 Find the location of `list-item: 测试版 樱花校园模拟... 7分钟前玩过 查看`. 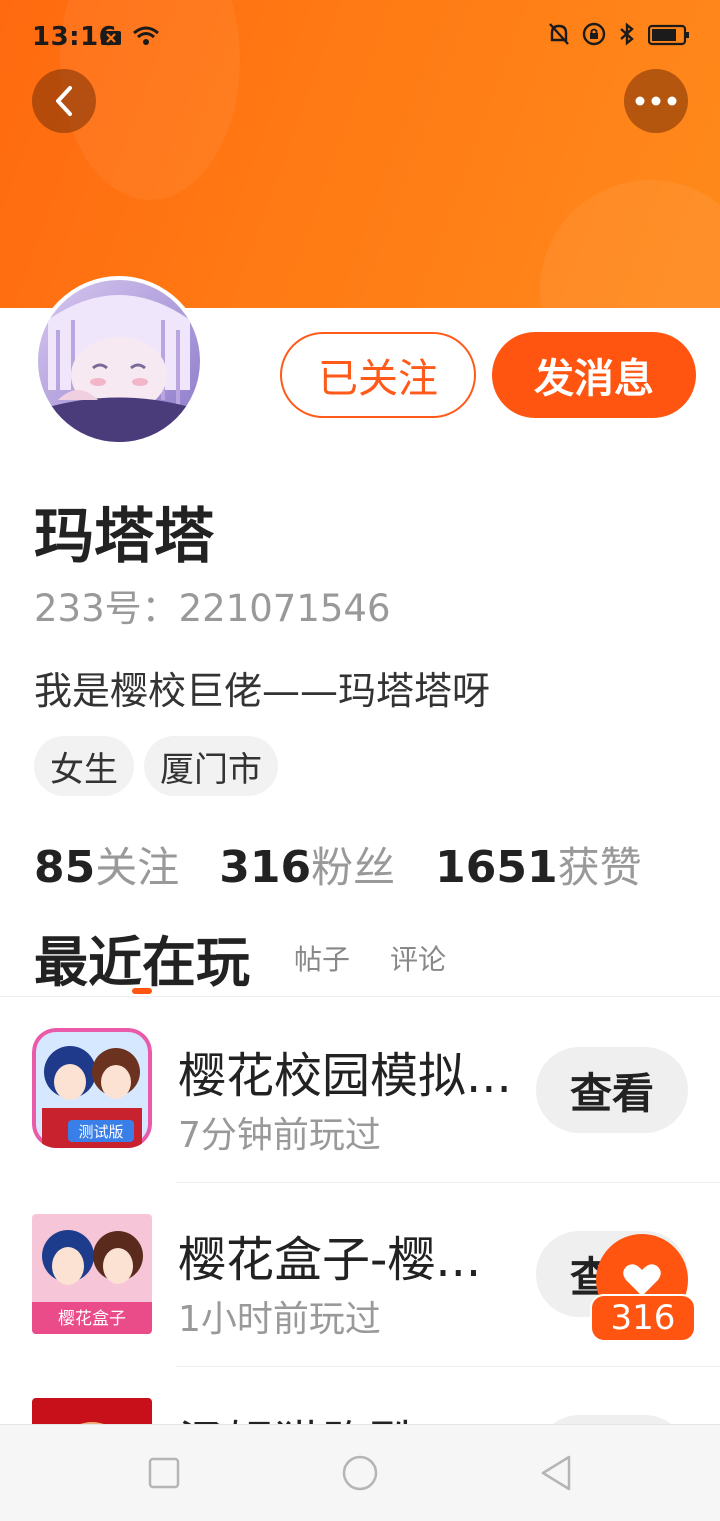

list-item: 测试版 樱花校园模拟... 7分钟前玩过 查看 is located at coordinates (360, 1092).